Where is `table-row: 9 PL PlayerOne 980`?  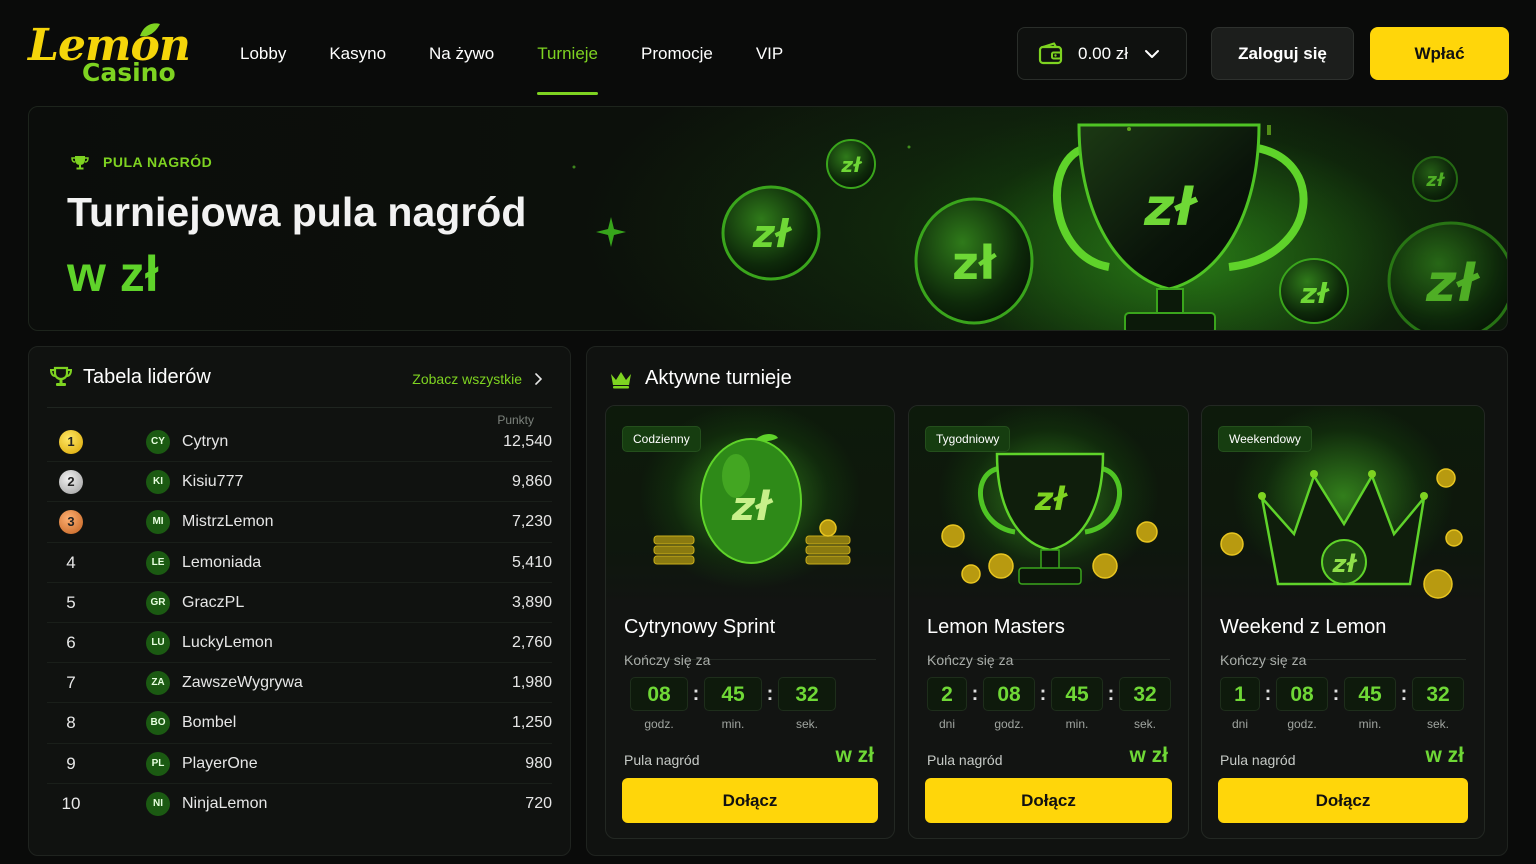 table-row: 9 PL PlayerOne 980 is located at coordinates (299, 764).